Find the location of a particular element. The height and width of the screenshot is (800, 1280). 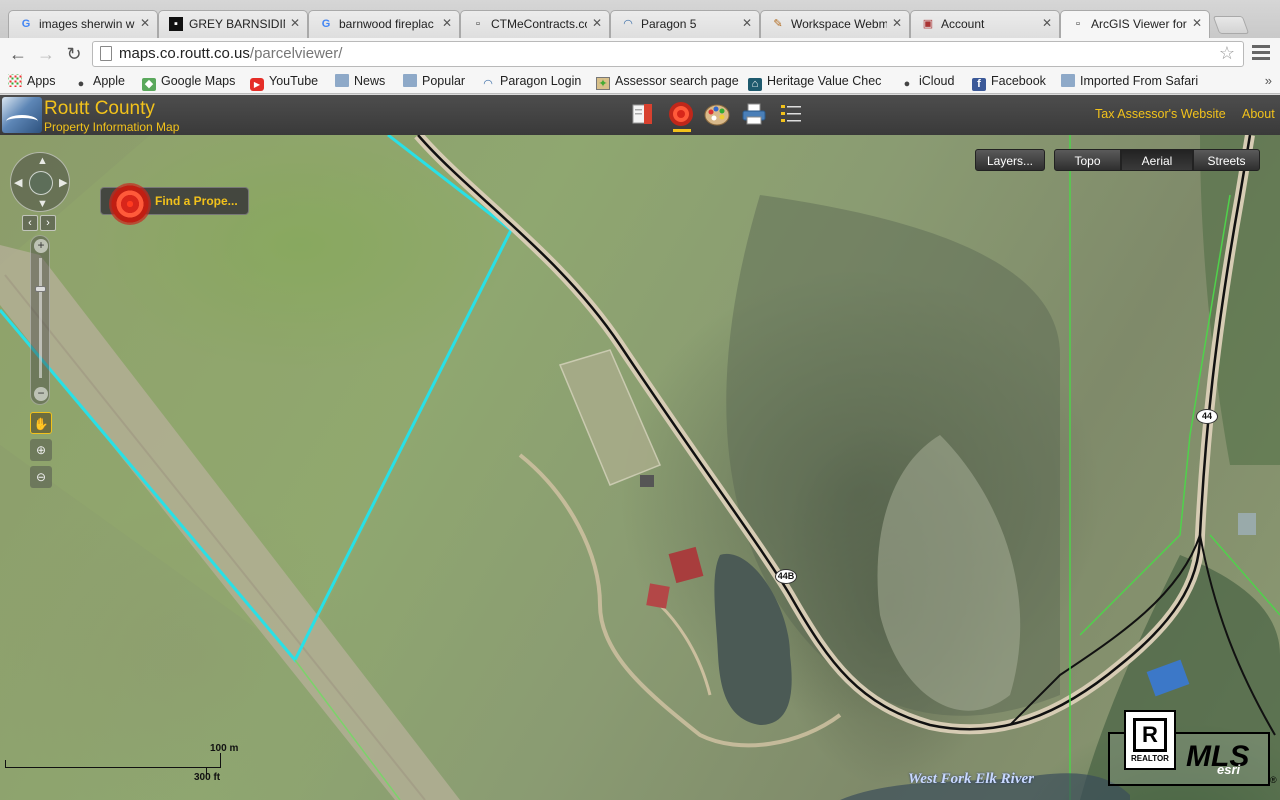

bookmark-facebook: f Facebook is located at coordinates (1009, 82).